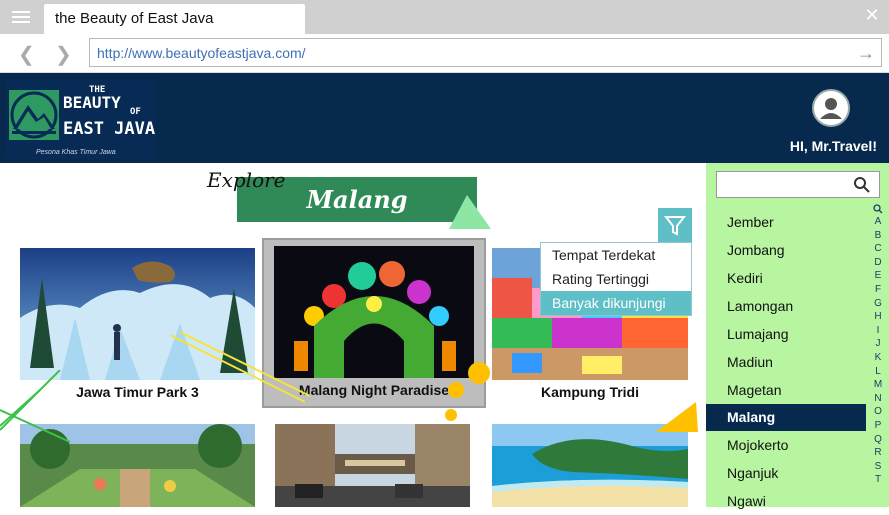 This screenshot has width=889, height=515. What do you see at coordinates (878, 331) in the screenshot?
I see `alphabet-letter: I` at bounding box center [878, 331].